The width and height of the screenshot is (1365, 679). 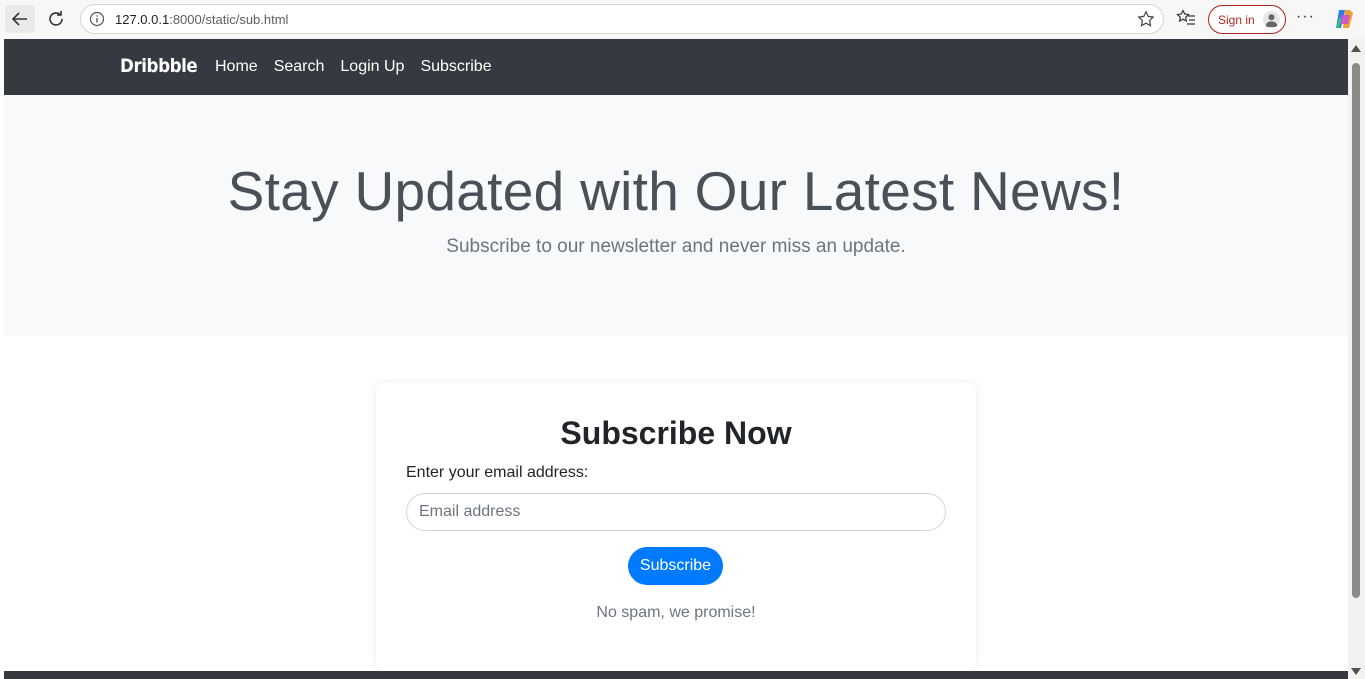 I want to click on sign-in-label: Sign in, so click(x=1236, y=19).